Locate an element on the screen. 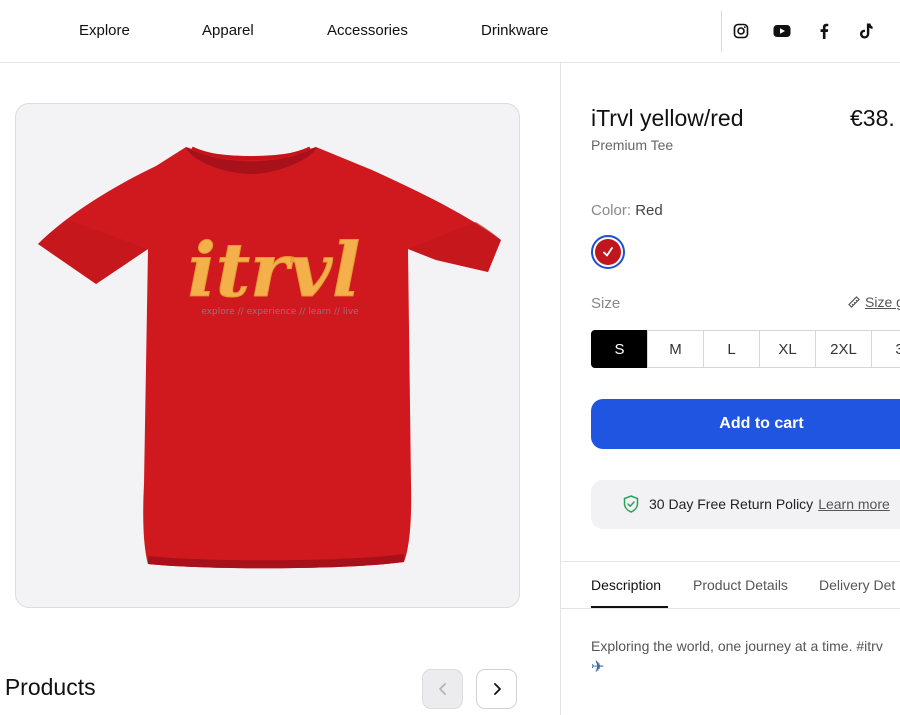  product-subtitle: Premium Tee is located at coordinates (632, 145).